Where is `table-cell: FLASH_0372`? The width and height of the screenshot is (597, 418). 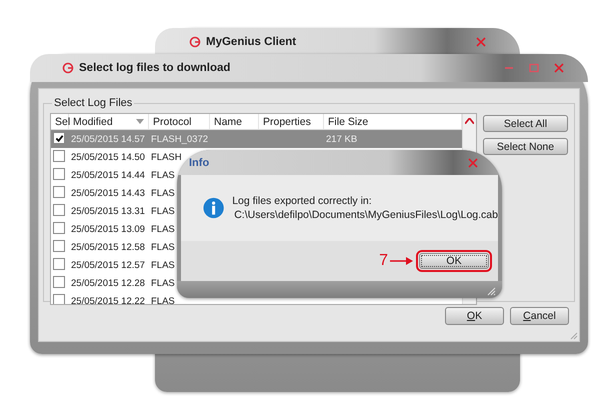 table-cell: FLASH_0372 is located at coordinates (179, 139).